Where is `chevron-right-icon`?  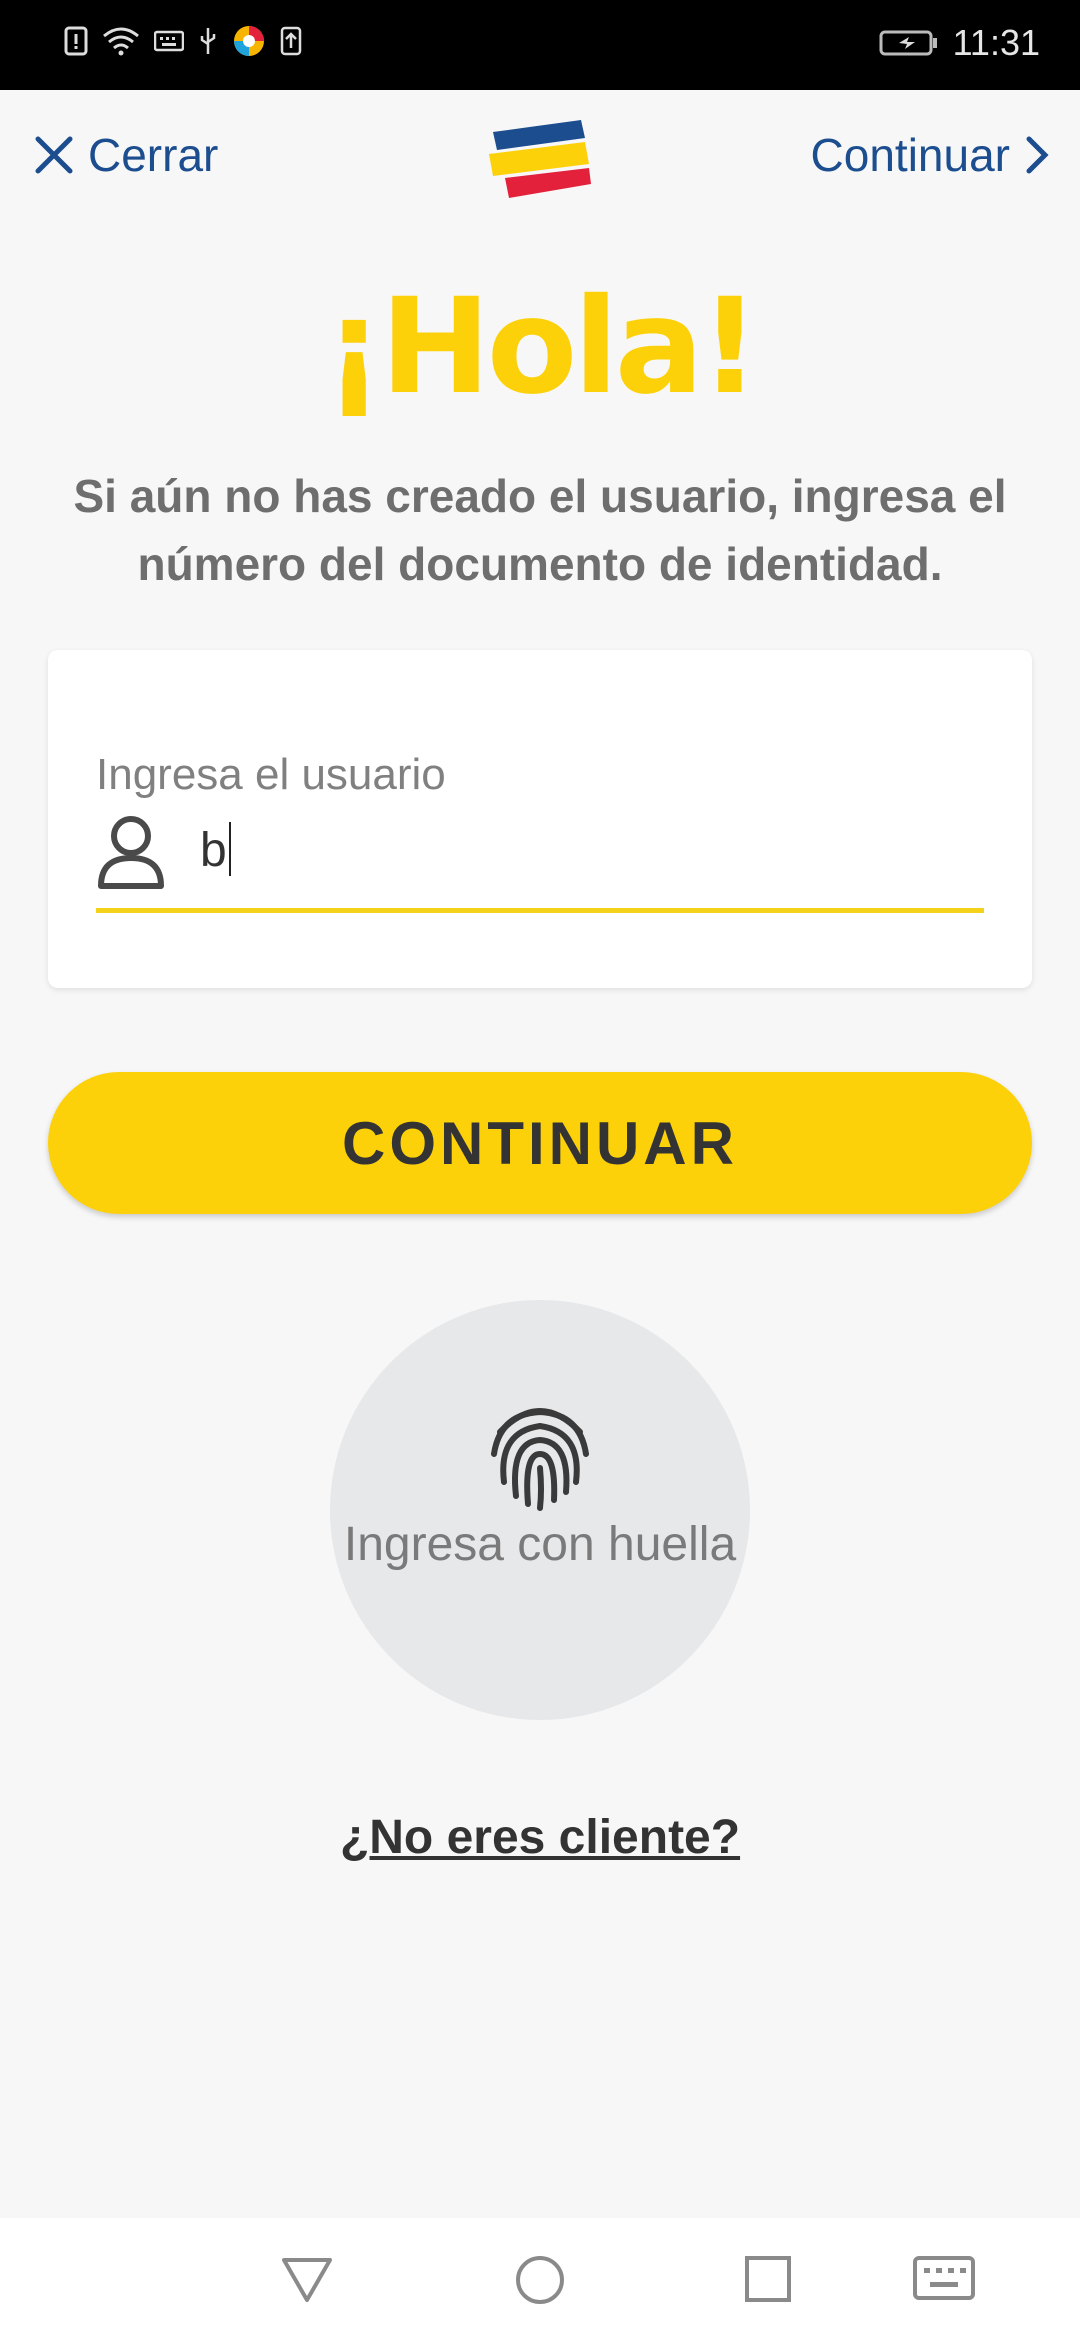 chevron-right-icon is located at coordinates (1037, 155).